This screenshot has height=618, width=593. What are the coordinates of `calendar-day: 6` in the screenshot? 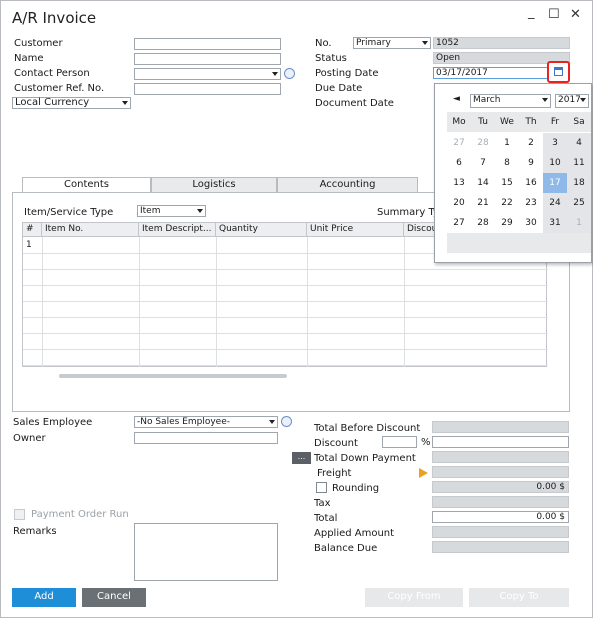 It's located at (459, 163).